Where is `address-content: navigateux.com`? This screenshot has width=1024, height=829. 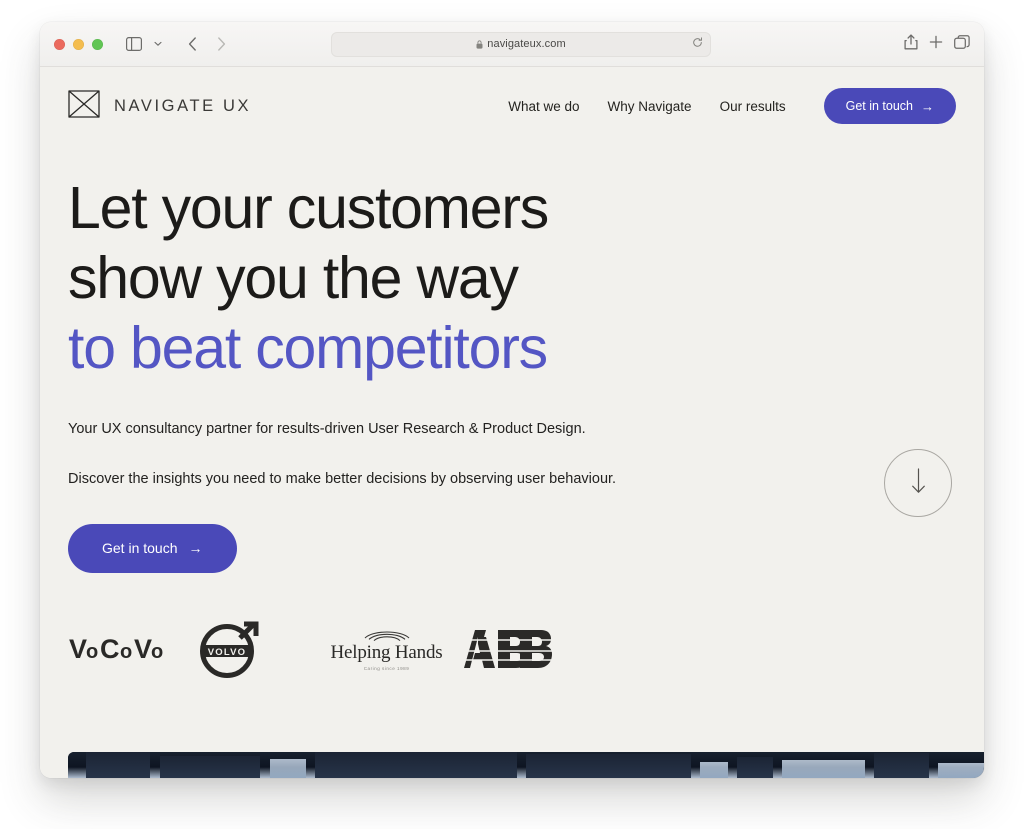 address-content: navigateux.com is located at coordinates (521, 44).